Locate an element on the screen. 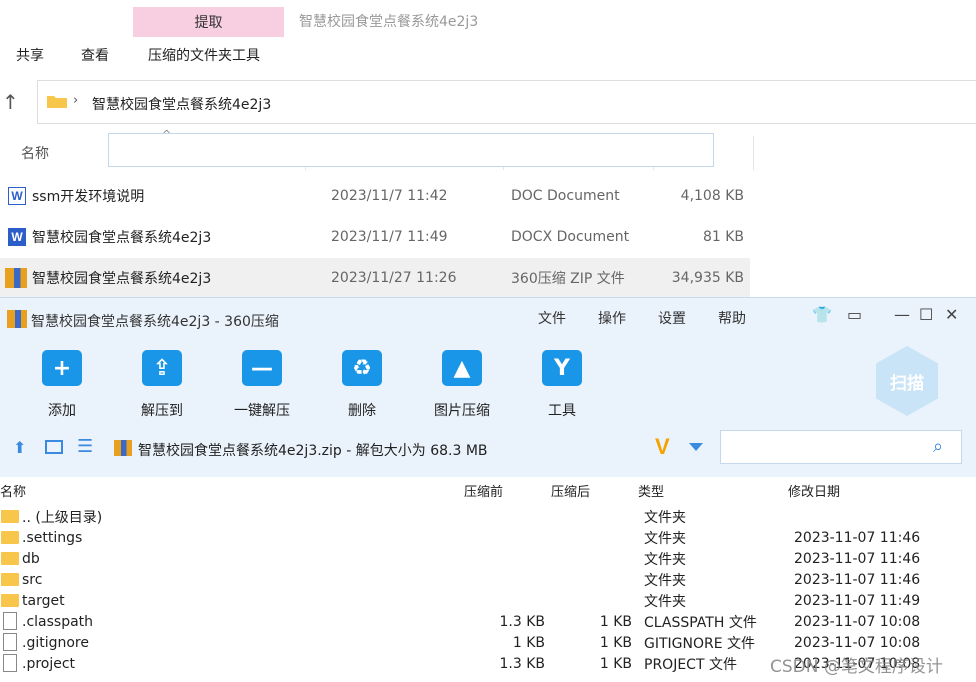 The height and width of the screenshot is (682, 976). file-date: 2023/11/7 11:42 is located at coordinates (389, 196).